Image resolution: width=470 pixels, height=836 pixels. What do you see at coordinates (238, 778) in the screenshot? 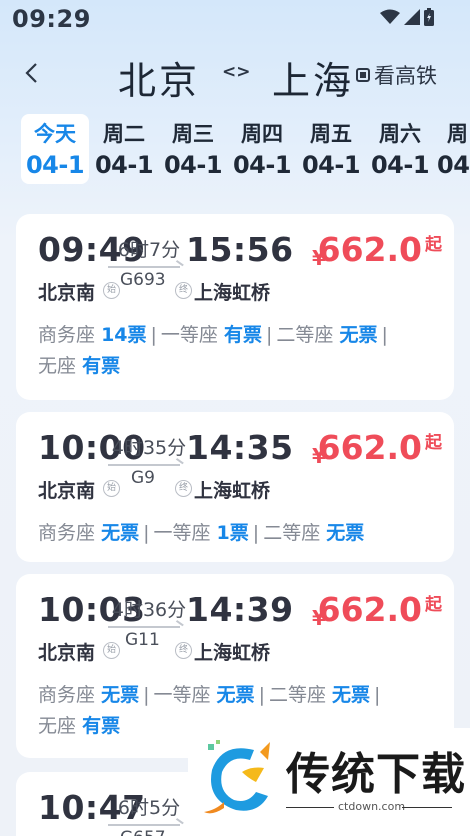
I see `watermark-logo-icon` at bounding box center [238, 778].